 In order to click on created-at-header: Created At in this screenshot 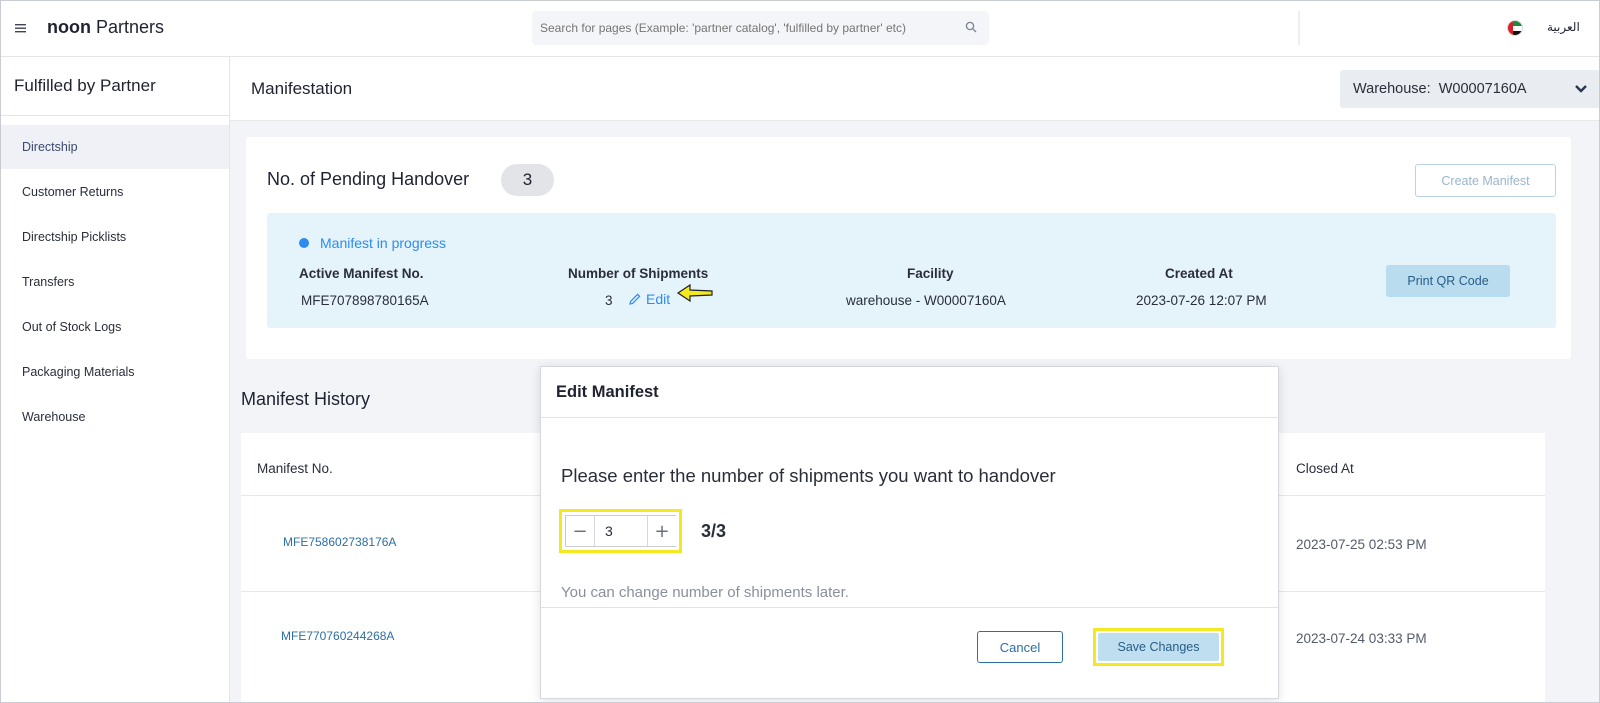, I will do `click(1199, 273)`.